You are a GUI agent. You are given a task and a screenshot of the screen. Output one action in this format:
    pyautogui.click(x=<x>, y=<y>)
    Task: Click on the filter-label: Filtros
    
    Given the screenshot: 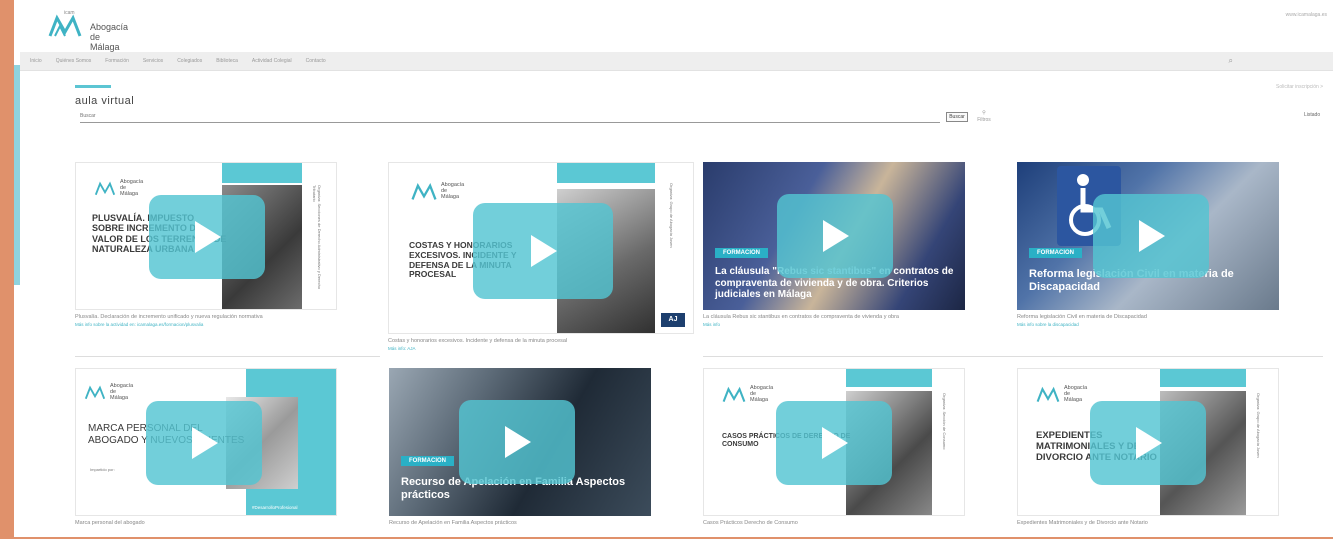 What is the action you would take?
    pyautogui.click(x=984, y=120)
    